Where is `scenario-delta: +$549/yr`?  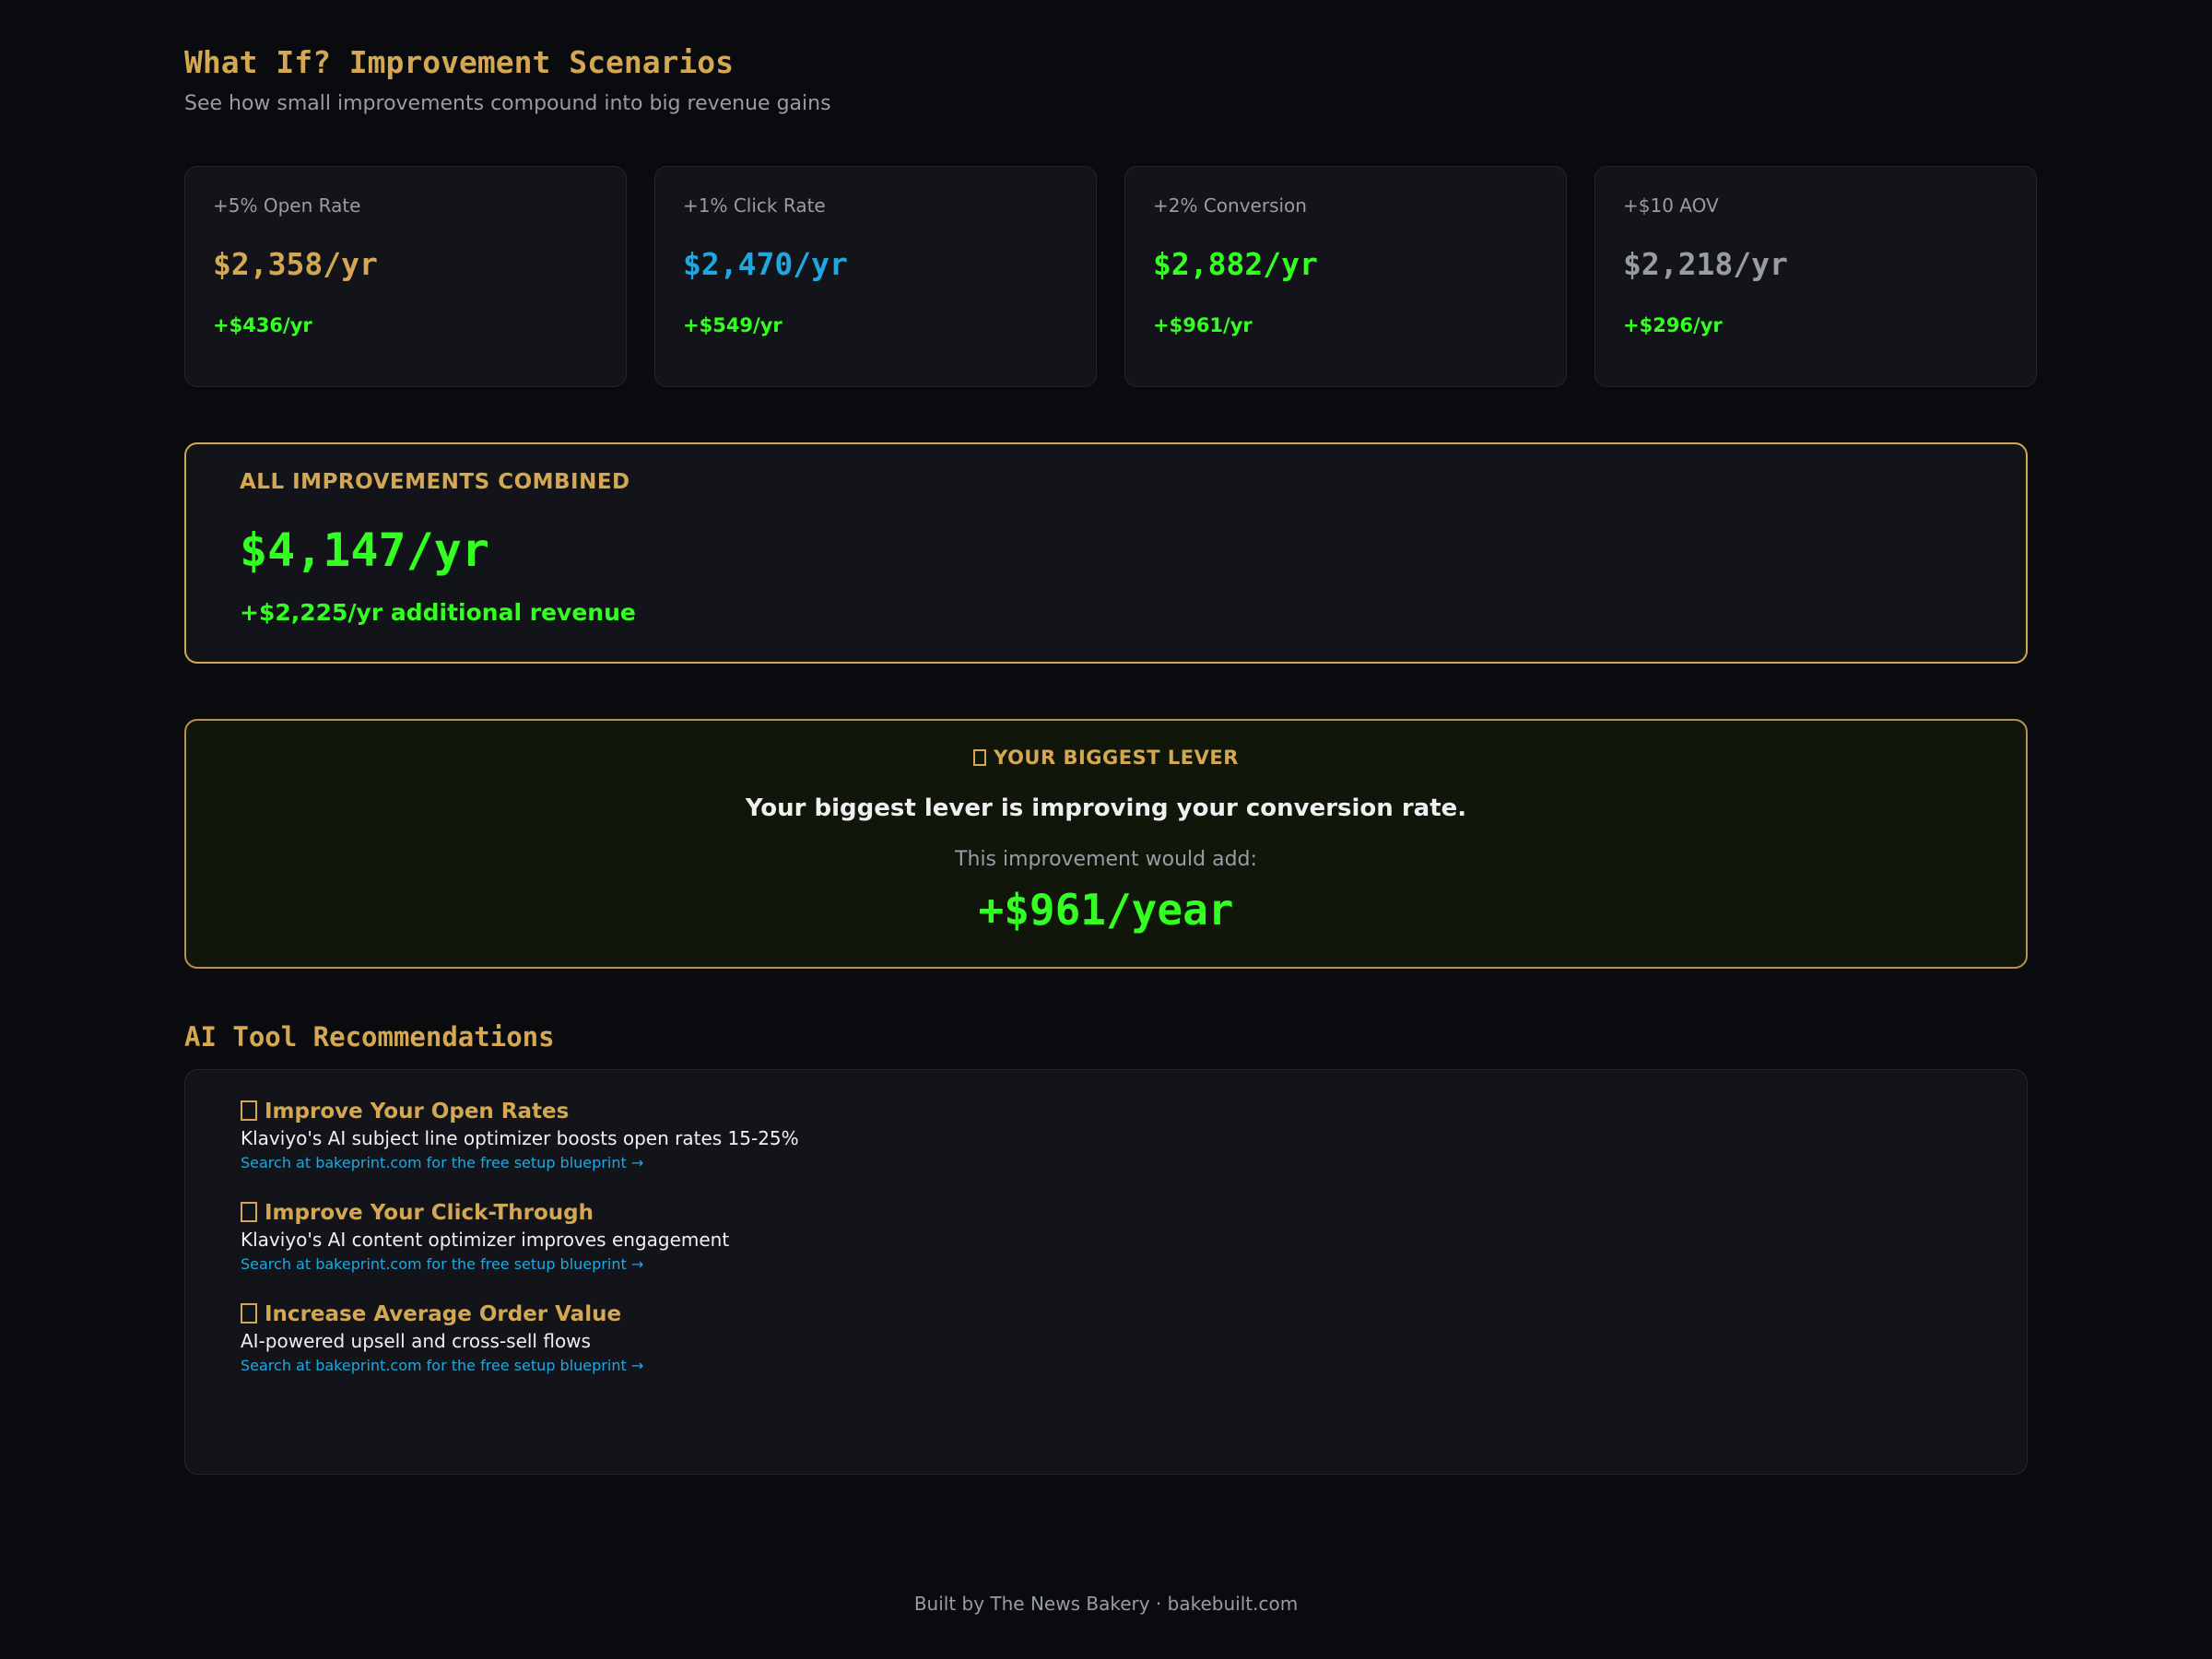
scenario-delta: +$549/yr is located at coordinates (732, 325).